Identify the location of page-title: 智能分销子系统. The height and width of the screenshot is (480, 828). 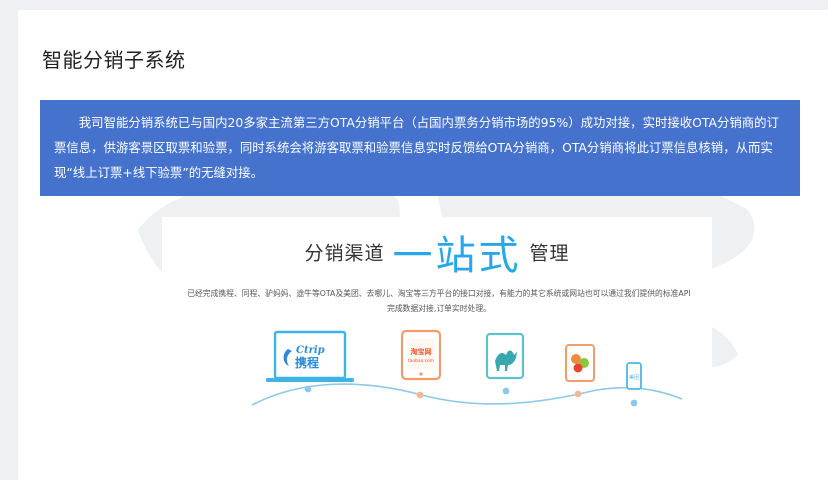
(114, 60).